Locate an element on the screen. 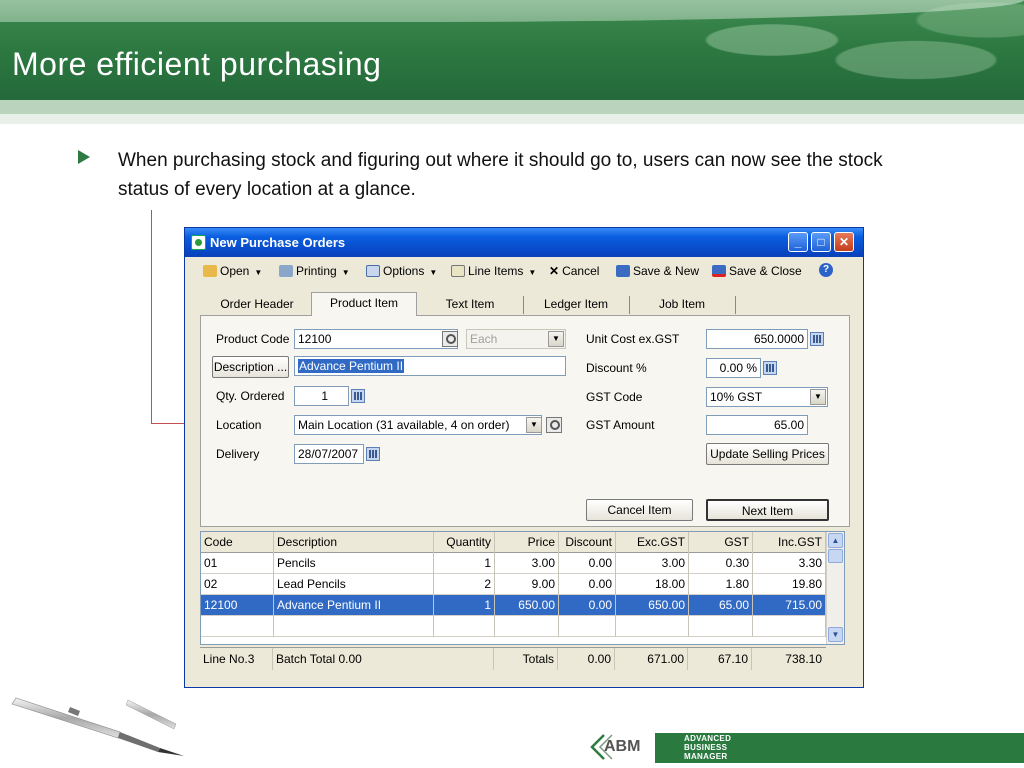  next-item-button: Next Item is located at coordinates (767, 510).